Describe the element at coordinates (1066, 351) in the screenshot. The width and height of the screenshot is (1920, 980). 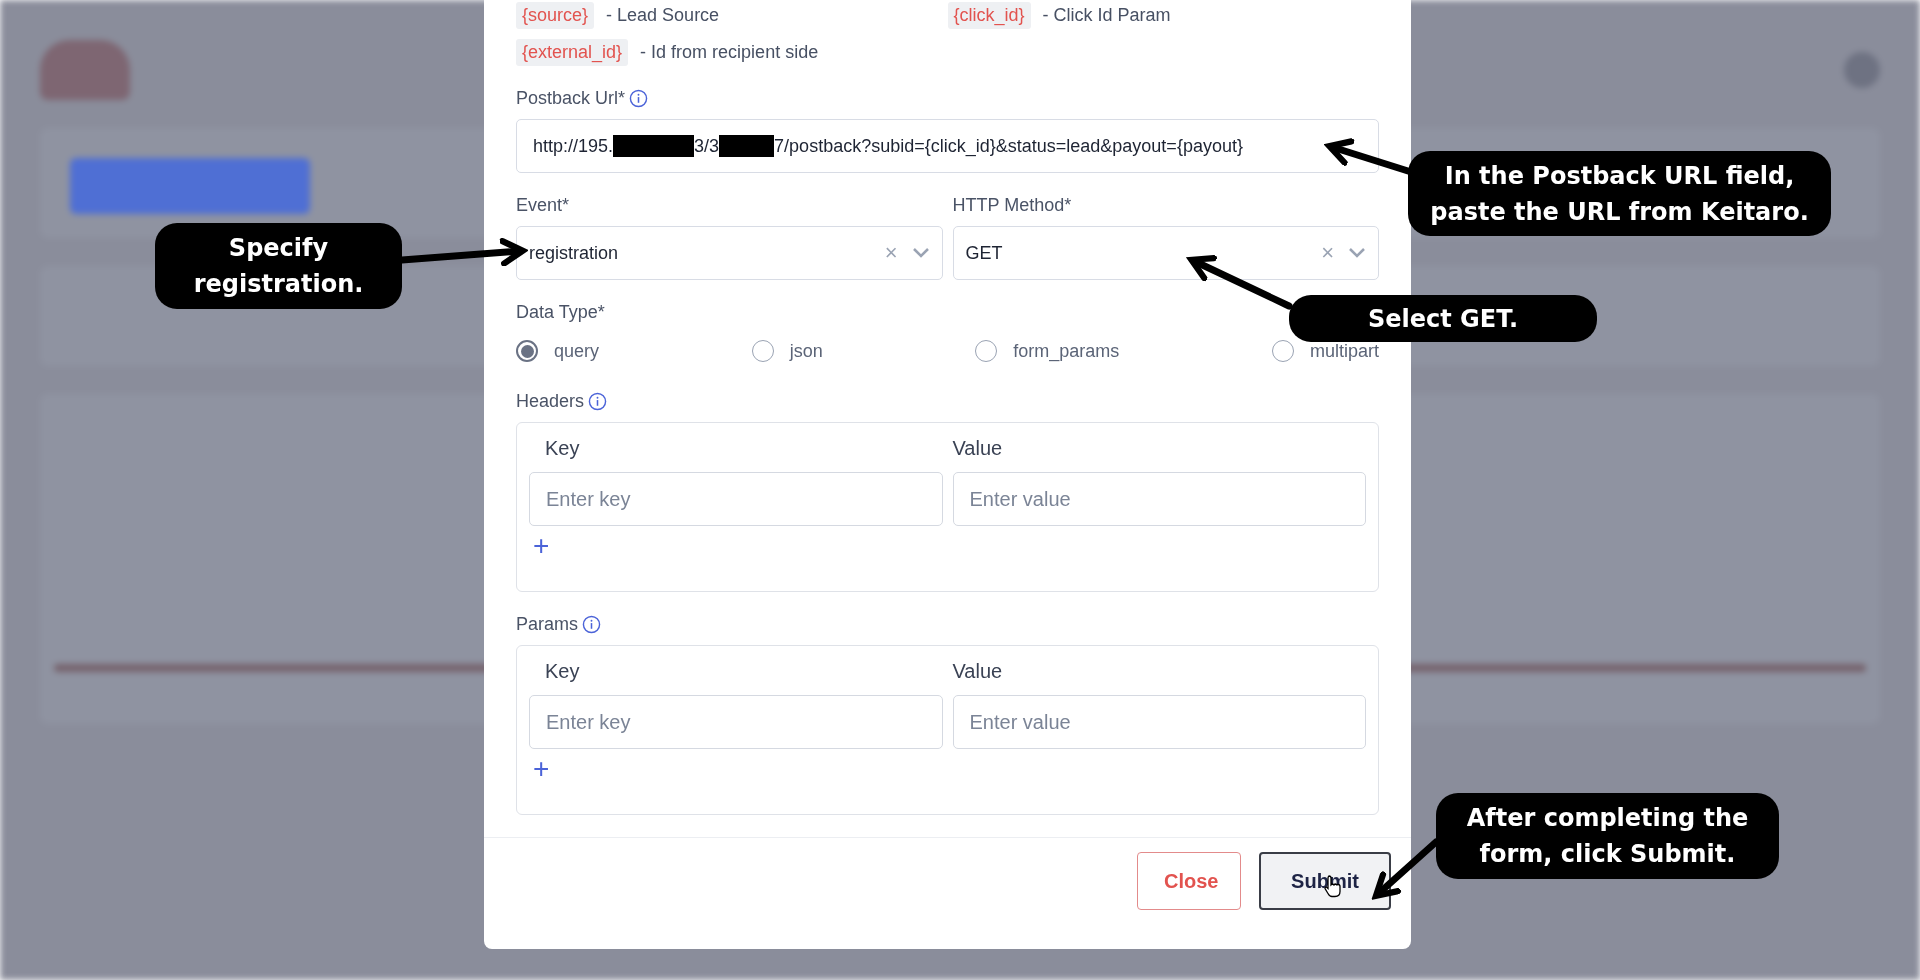
I see `radio-label: form_params` at that location.